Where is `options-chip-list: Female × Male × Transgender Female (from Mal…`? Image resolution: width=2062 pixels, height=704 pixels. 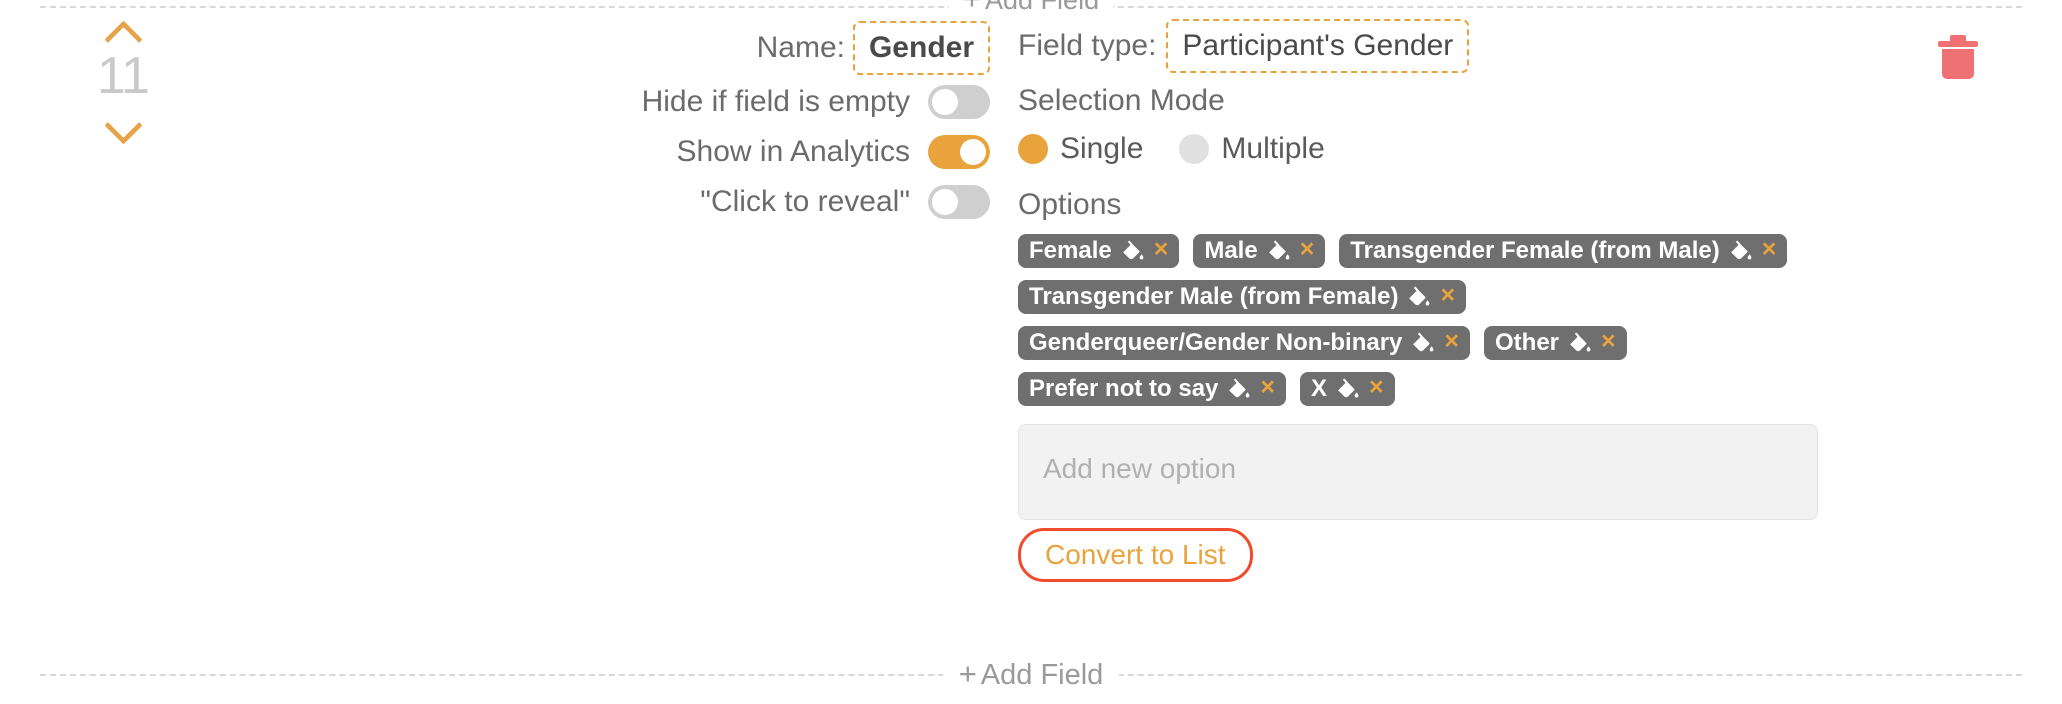
options-chip-list: Female × Male × Transgender Female (from Mal… is located at coordinates (1423, 320).